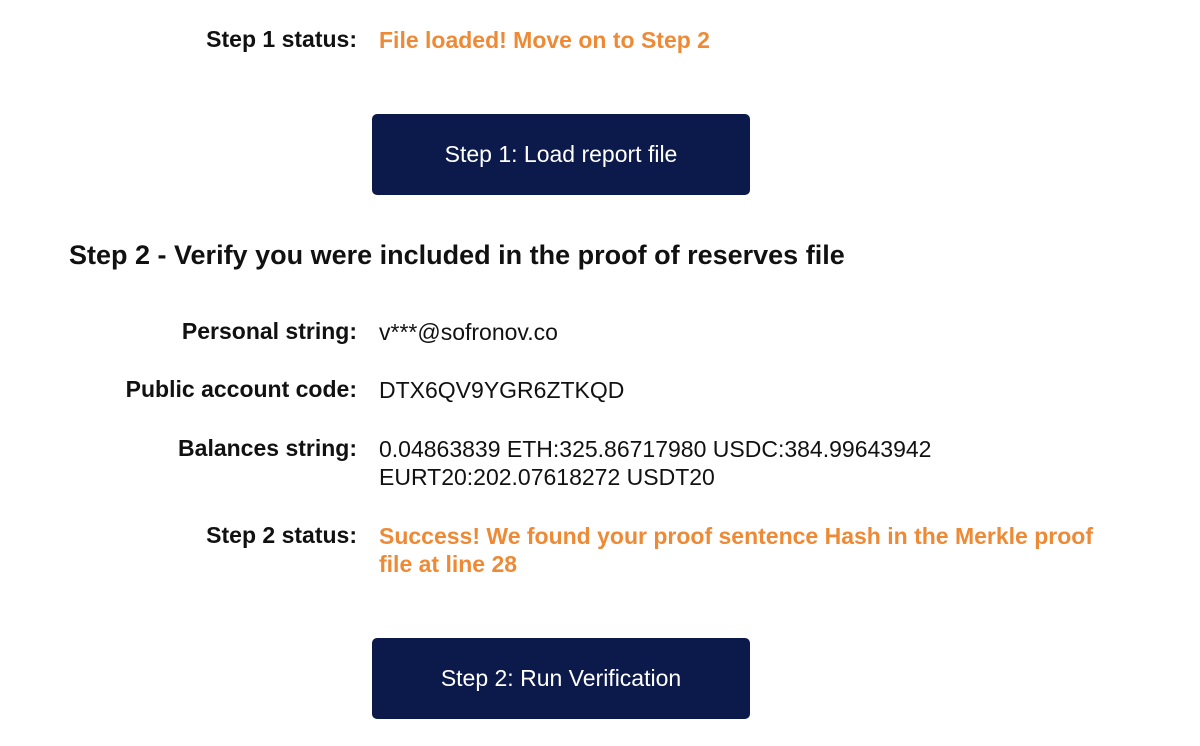 The width and height of the screenshot is (1200, 746). I want to click on personal-string-label: Personal string:, so click(269, 331).